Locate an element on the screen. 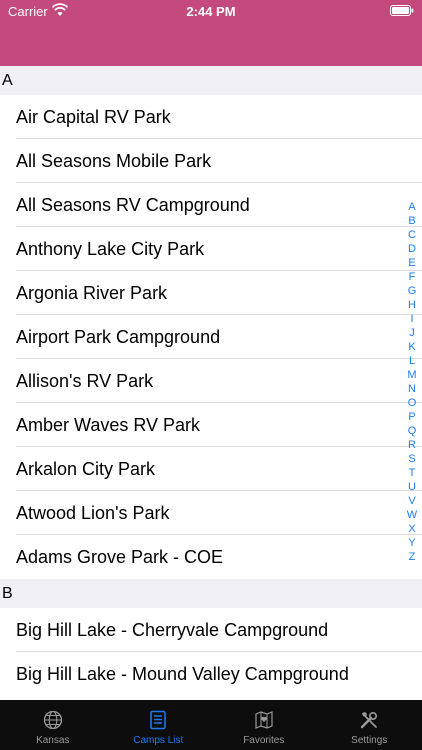 The image size is (422, 750). index-letter: L is located at coordinates (412, 361).